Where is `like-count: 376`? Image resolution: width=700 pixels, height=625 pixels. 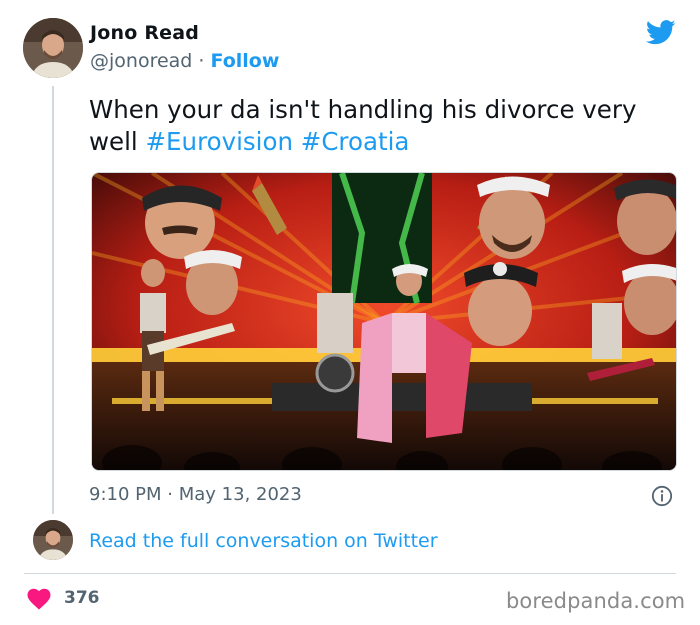
like-count: 376 is located at coordinates (82, 598).